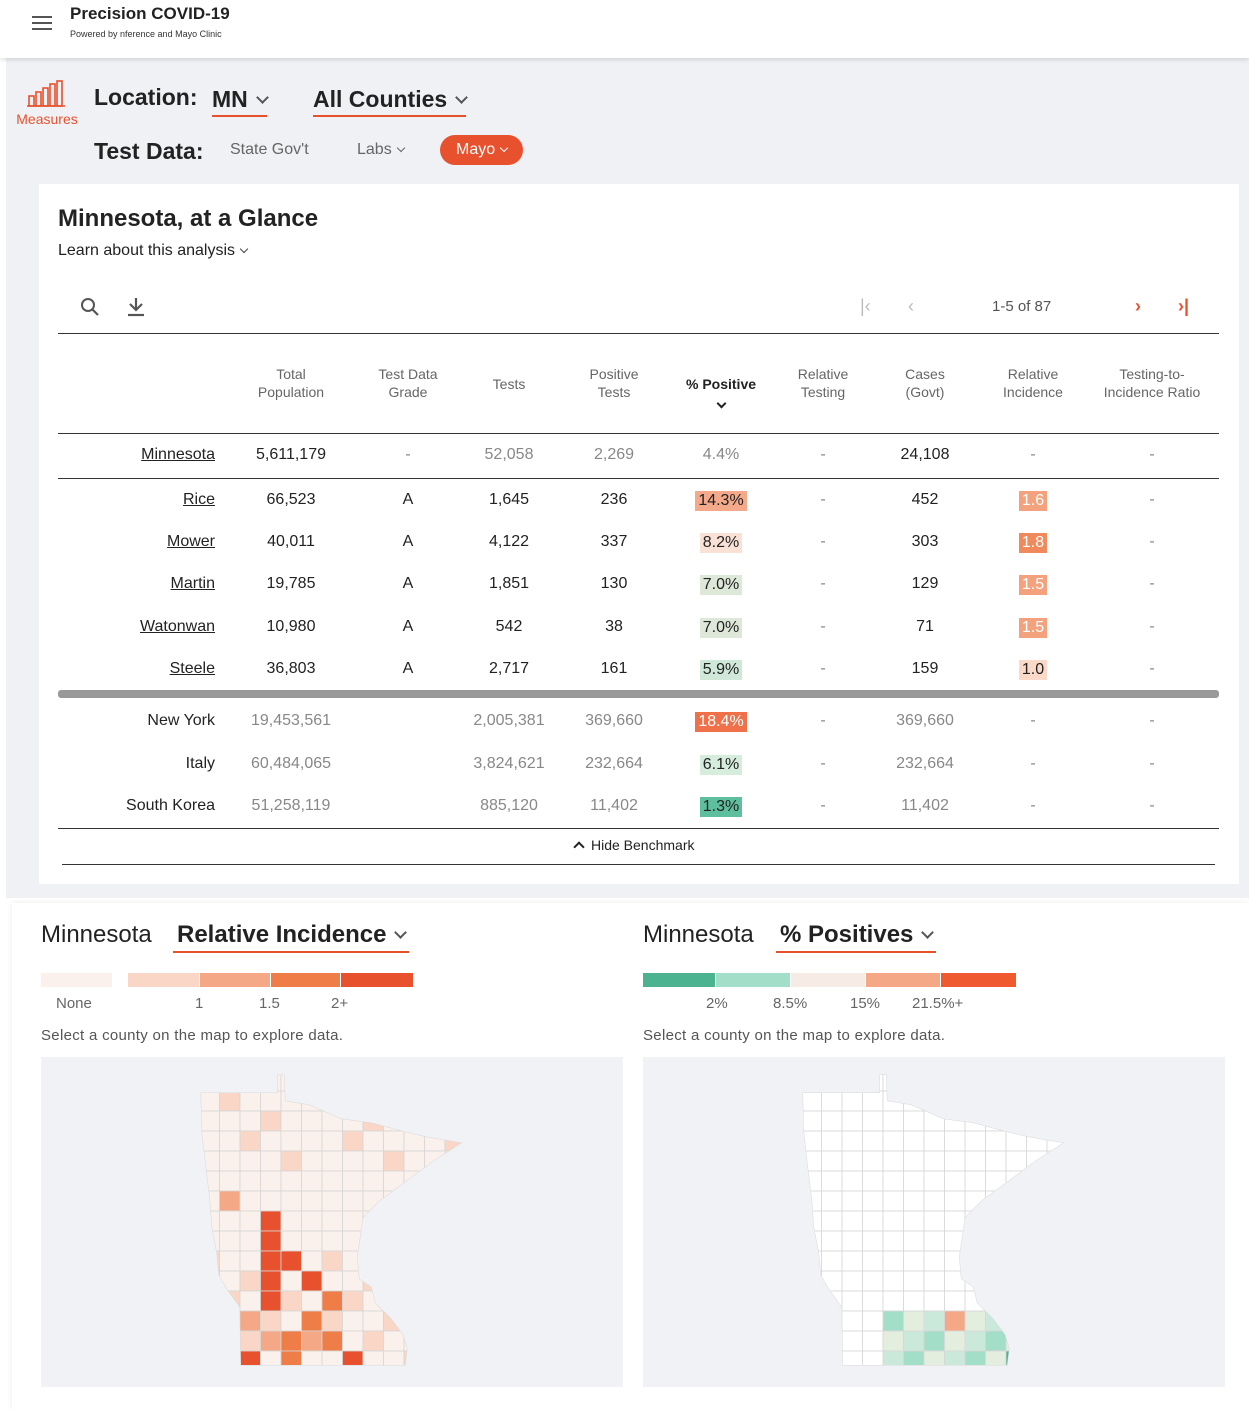  Describe the element at coordinates (291, 937) in the screenshot. I see `left-measure-select: Relative Incidence` at that location.